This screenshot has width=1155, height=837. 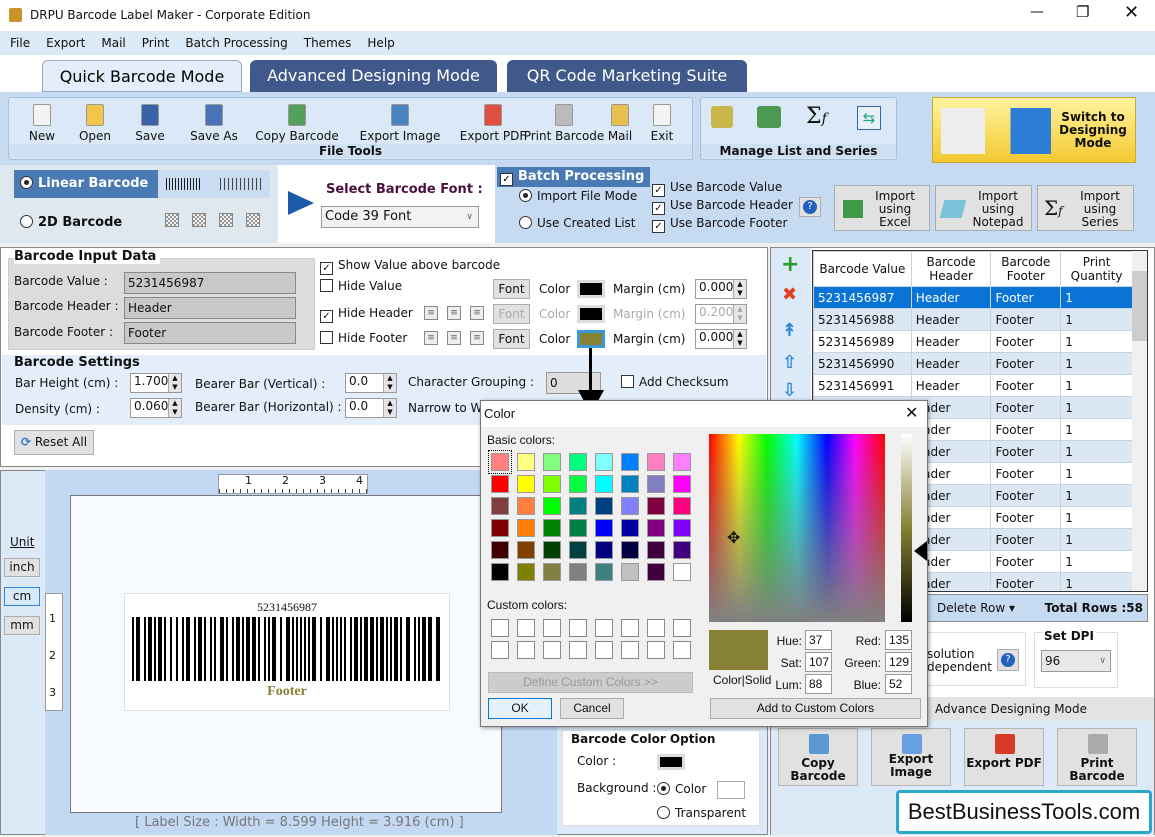 What do you see at coordinates (297, 123) in the screenshot?
I see `toolbar-copy-barcode-button: Copy Barcode` at bounding box center [297, 123].